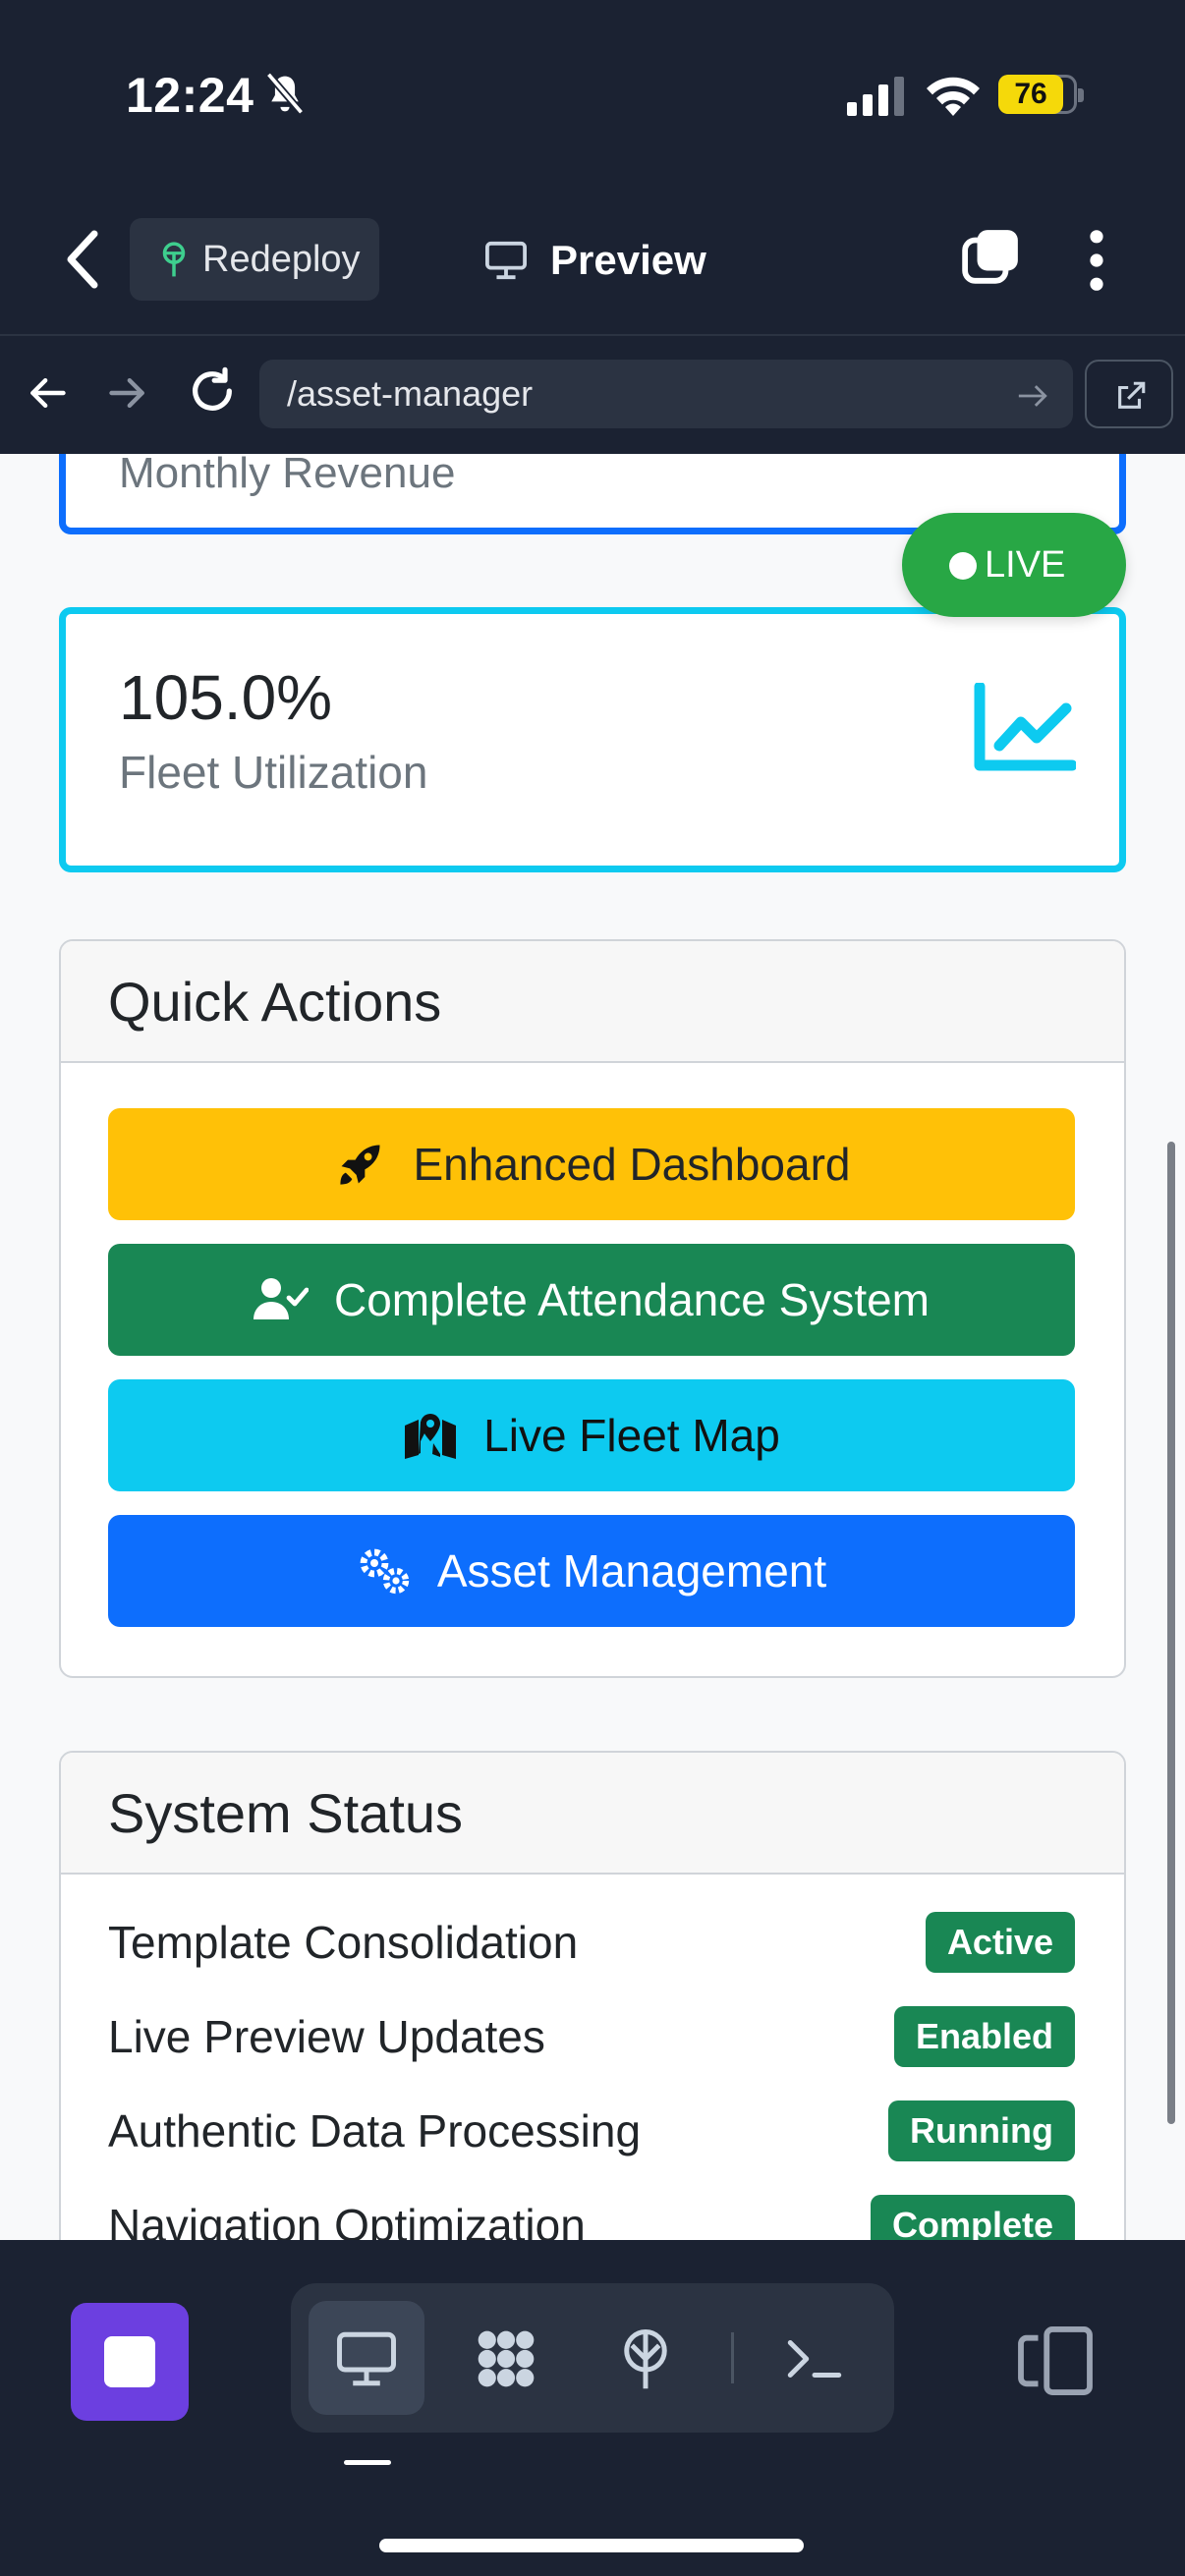 This screenshot has width=1185, height=2576. What do you see at coordinates (83, 259) in the screenshot?
I see `back-chevron-icon` at bounding box center [83, 259].